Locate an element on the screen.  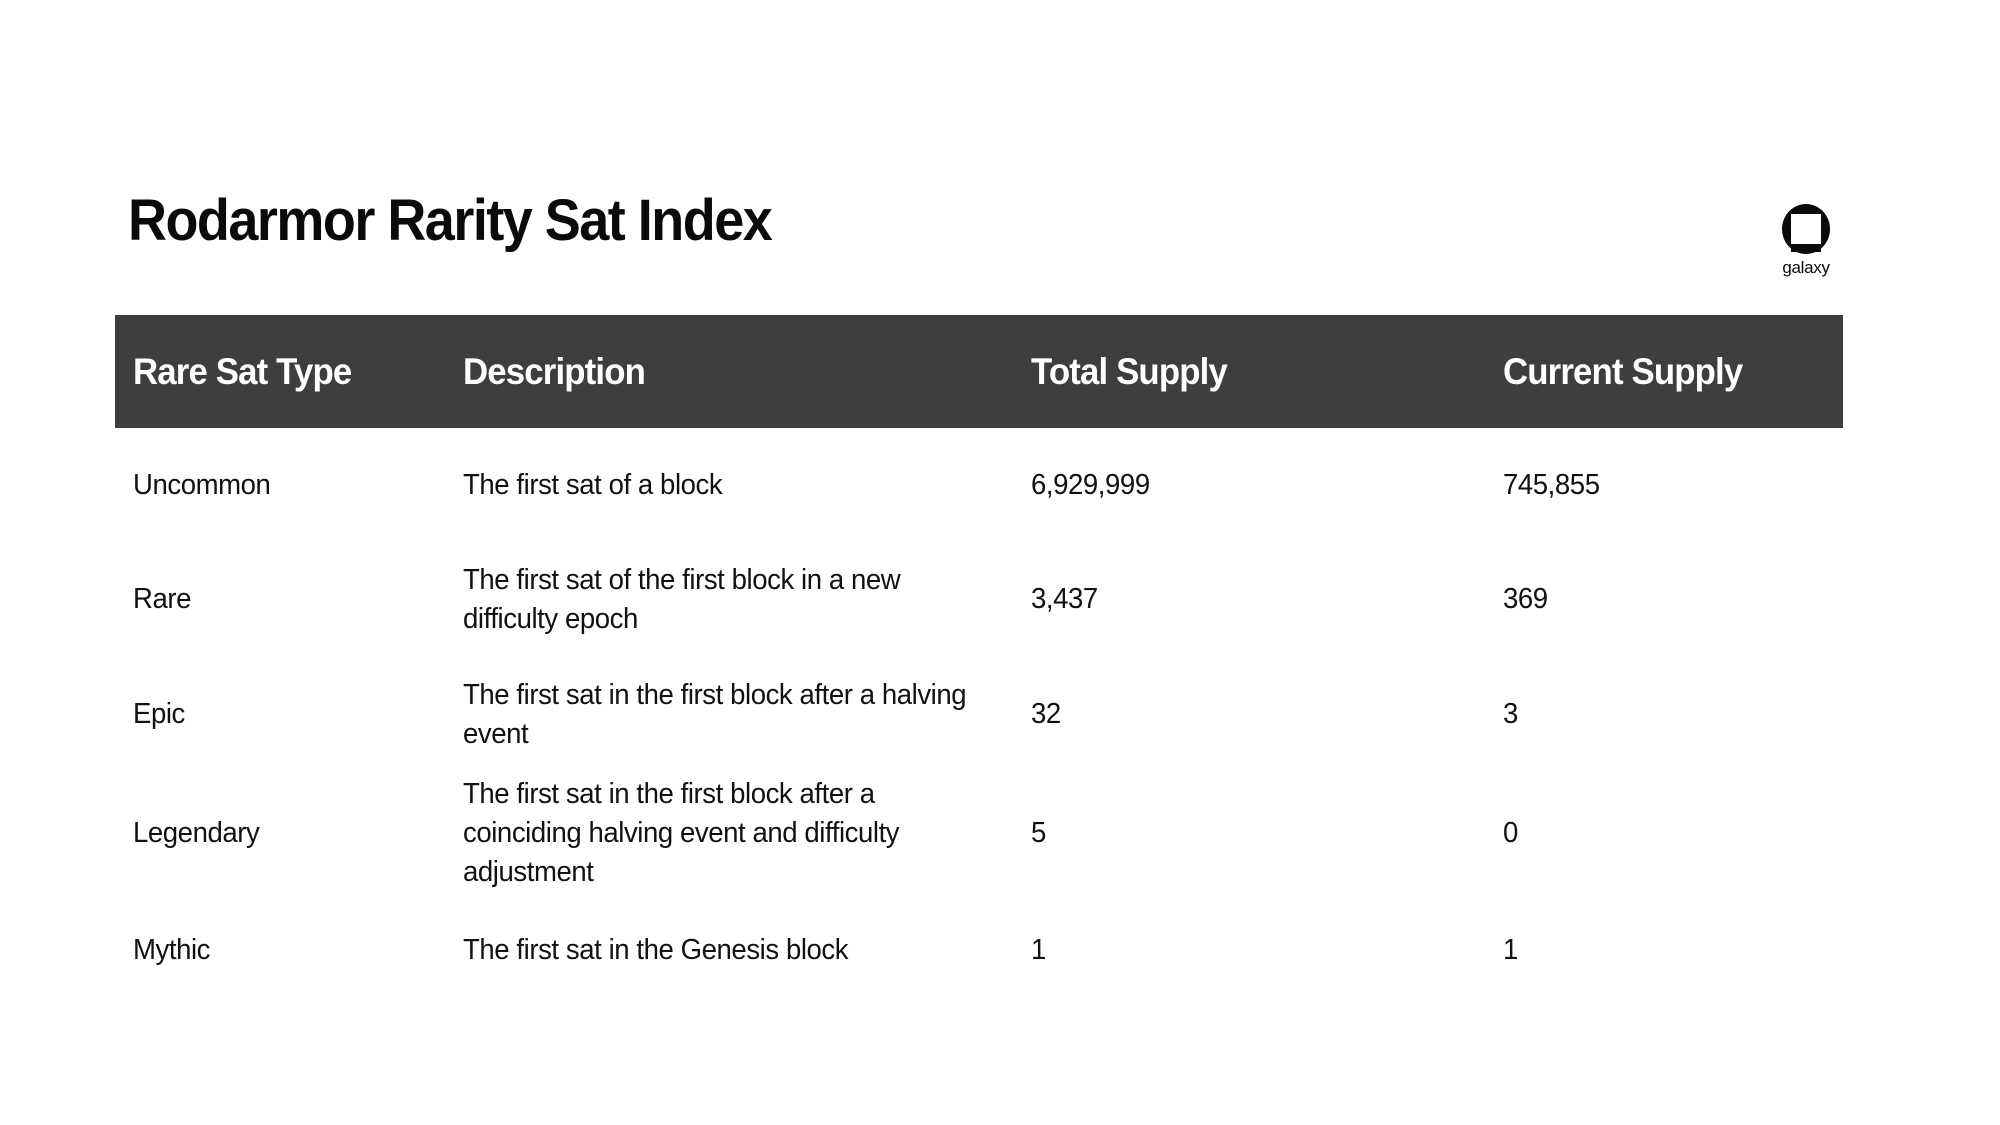
cell-description: The first sat of a block is located at coordinates (593, 484).